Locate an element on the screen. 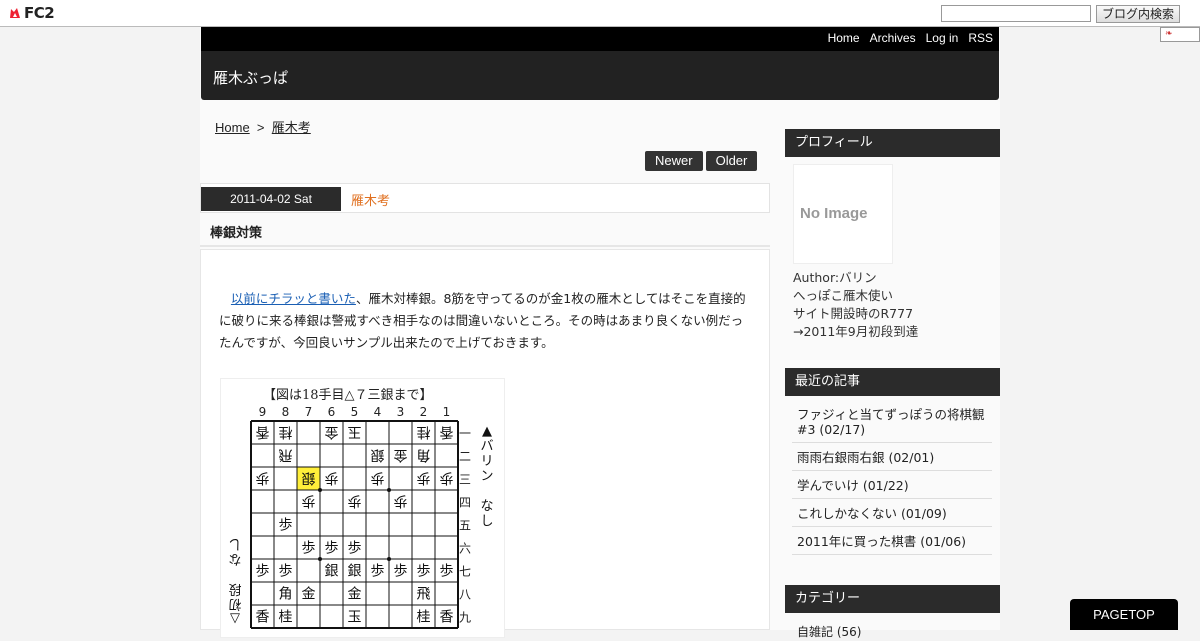 This screenshot has height=641, width=1200. sente-label-char: な is located at coordinates (486, 506).